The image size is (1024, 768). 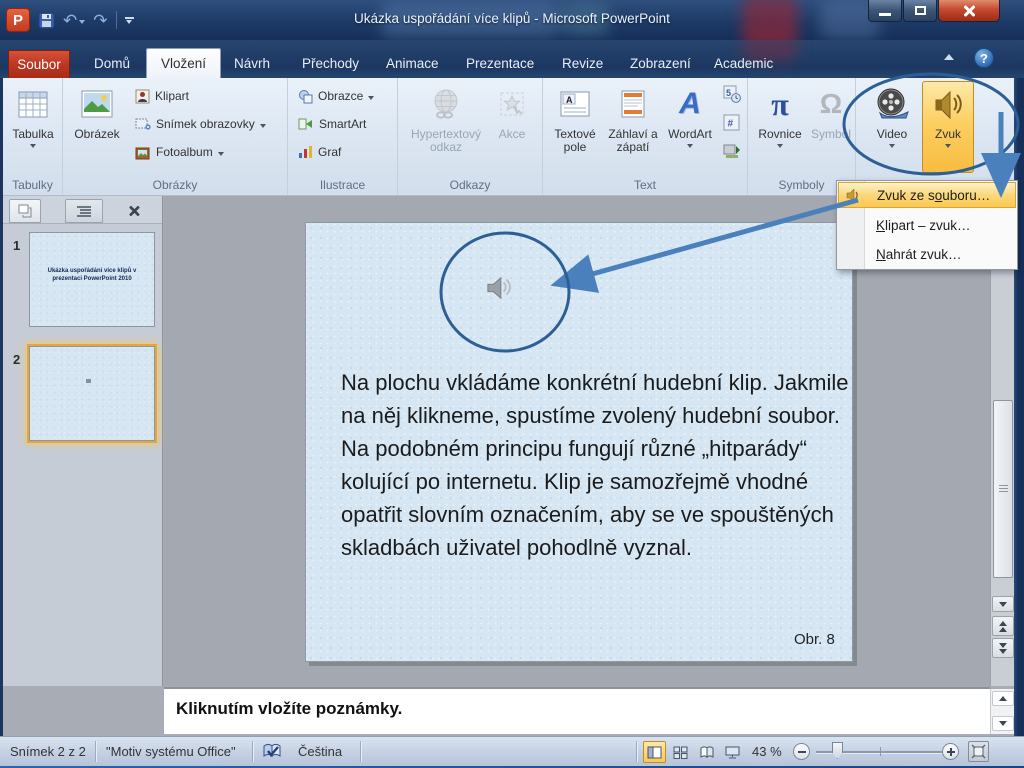 What do you see at coordinates (334, 96) in the screenshot?
I see `obrazce-button: Obrazce` at bounding box center [334, 96].